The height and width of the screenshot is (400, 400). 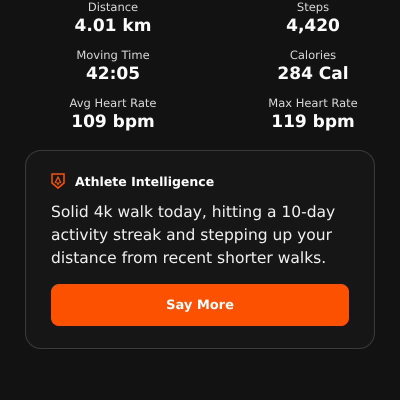 What do you see at coordinates (313, 55) in the screenshot?
I see `stat-label: Calories` at bounding box center [313, 55].